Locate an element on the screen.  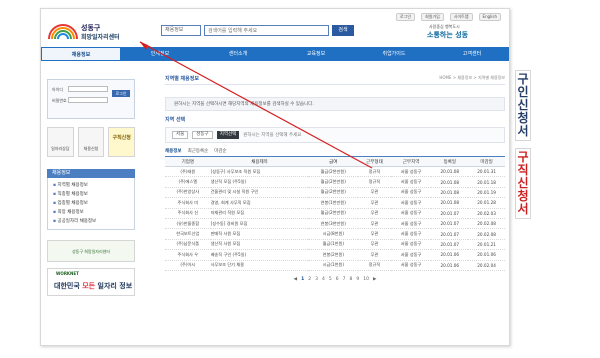
page-link: 6 is located at coordinates (337, 279).